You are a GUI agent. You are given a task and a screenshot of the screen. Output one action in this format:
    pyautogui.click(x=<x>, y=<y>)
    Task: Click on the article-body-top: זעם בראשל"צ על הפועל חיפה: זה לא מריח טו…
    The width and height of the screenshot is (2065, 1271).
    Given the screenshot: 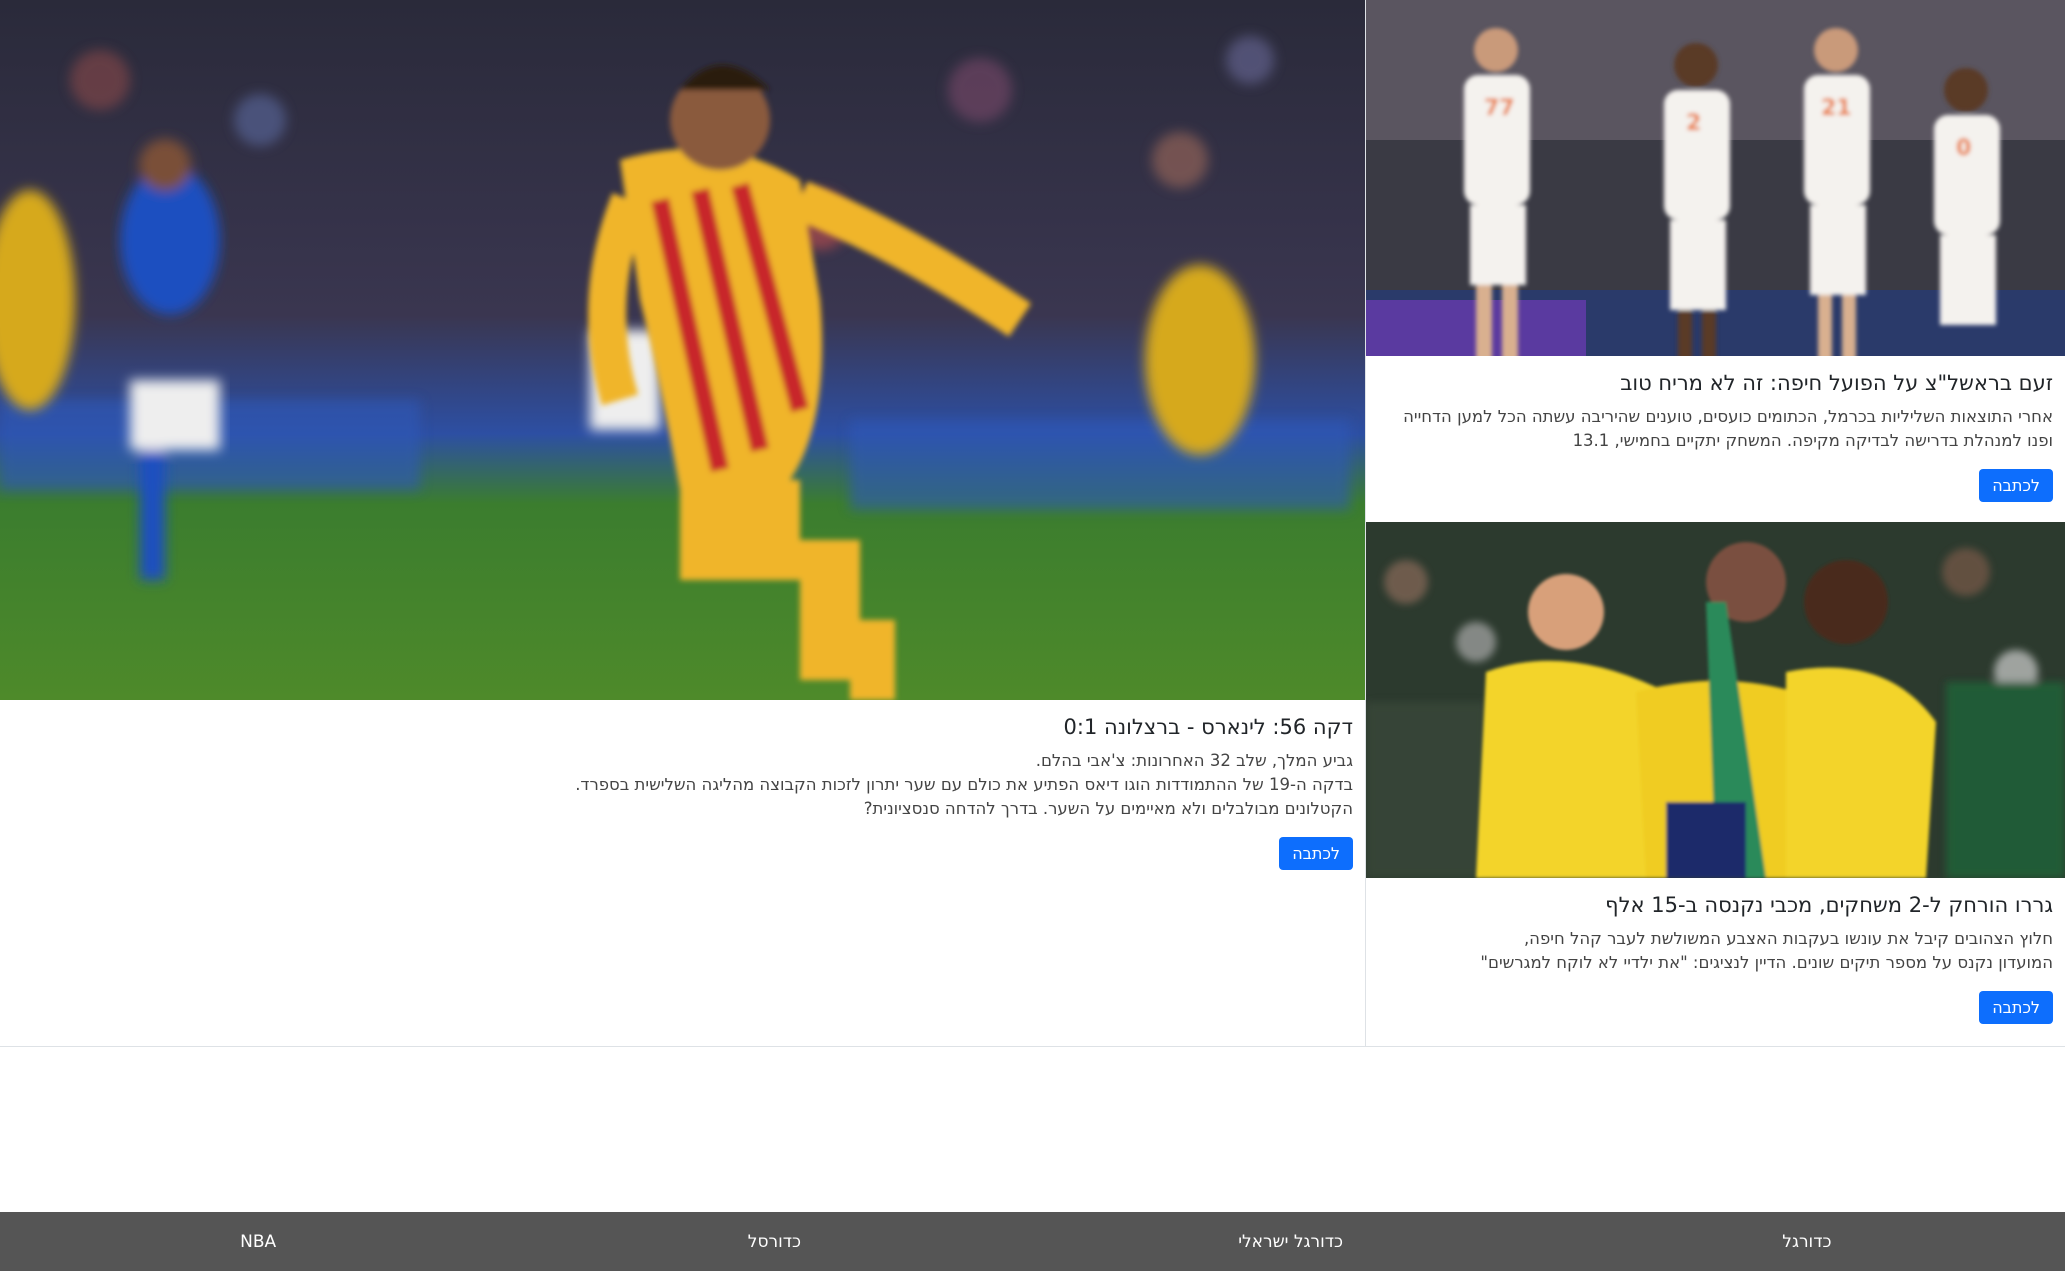 What is the action you would take?
    pyautogui.click(x=1715, y=429)
    